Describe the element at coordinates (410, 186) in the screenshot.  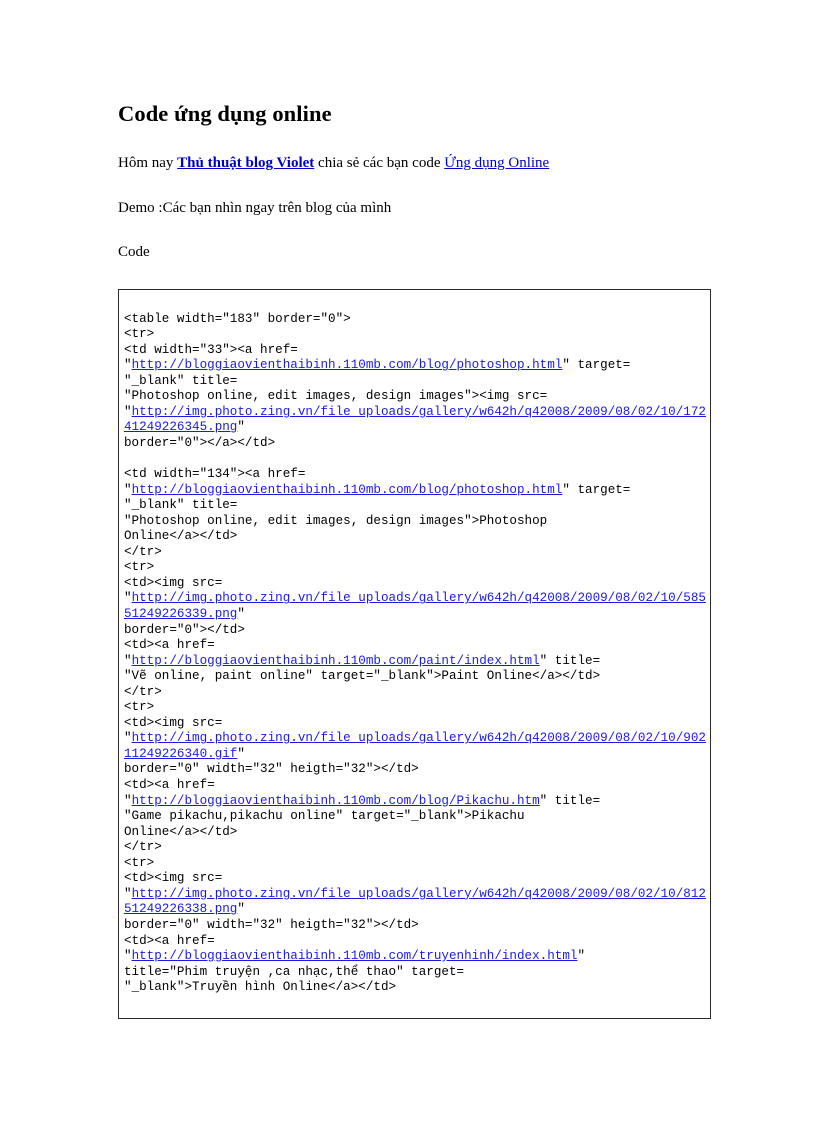
I see `spacer-after-intro` at that location.